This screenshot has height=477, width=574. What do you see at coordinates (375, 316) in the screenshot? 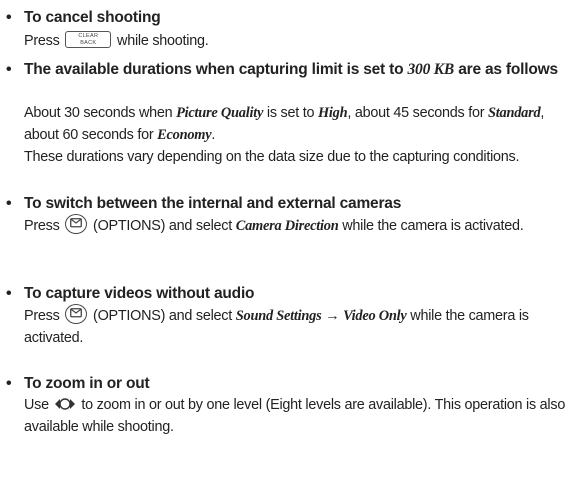
I see `menu-term-video-only: Video Only` at bounding box center [375, 316].